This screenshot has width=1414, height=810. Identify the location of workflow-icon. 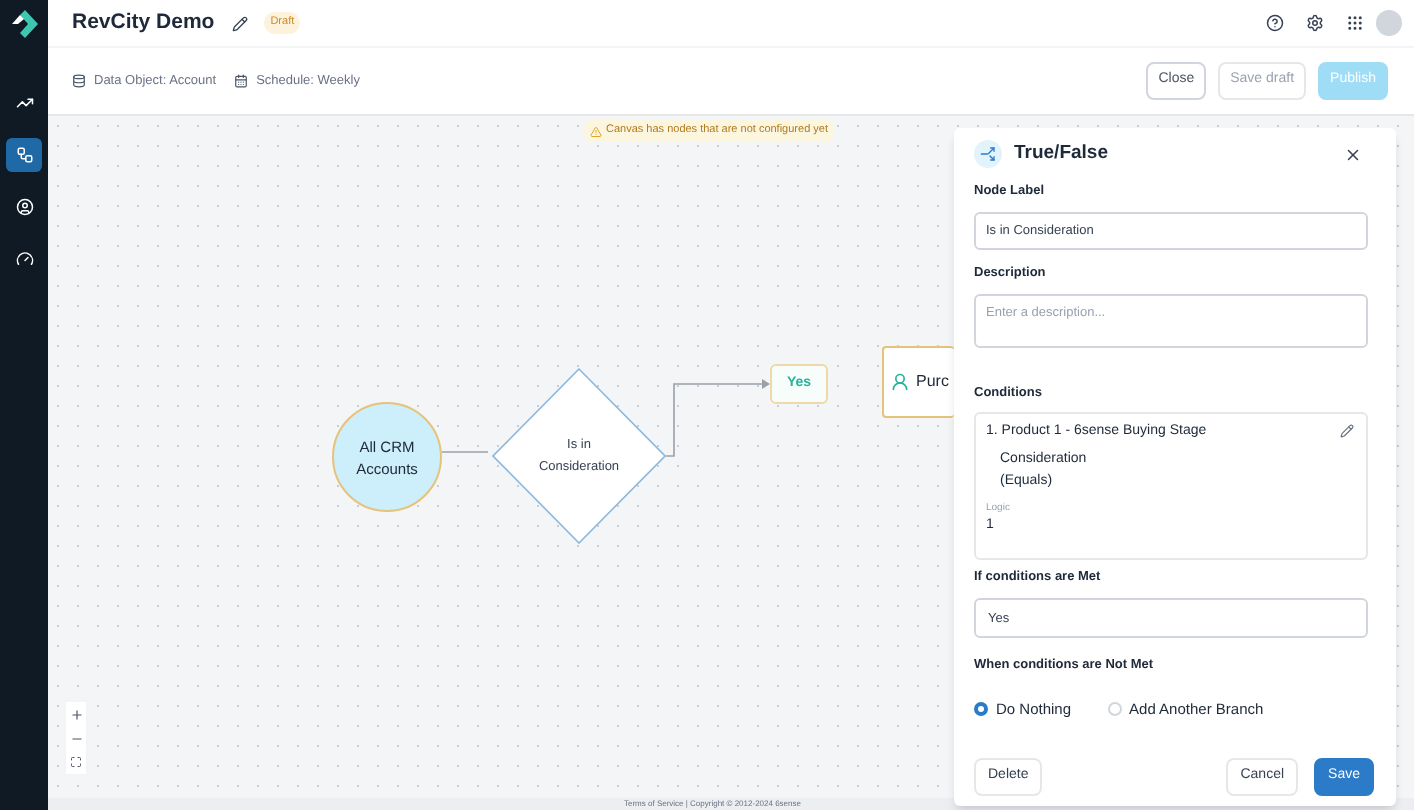
(24, 155).